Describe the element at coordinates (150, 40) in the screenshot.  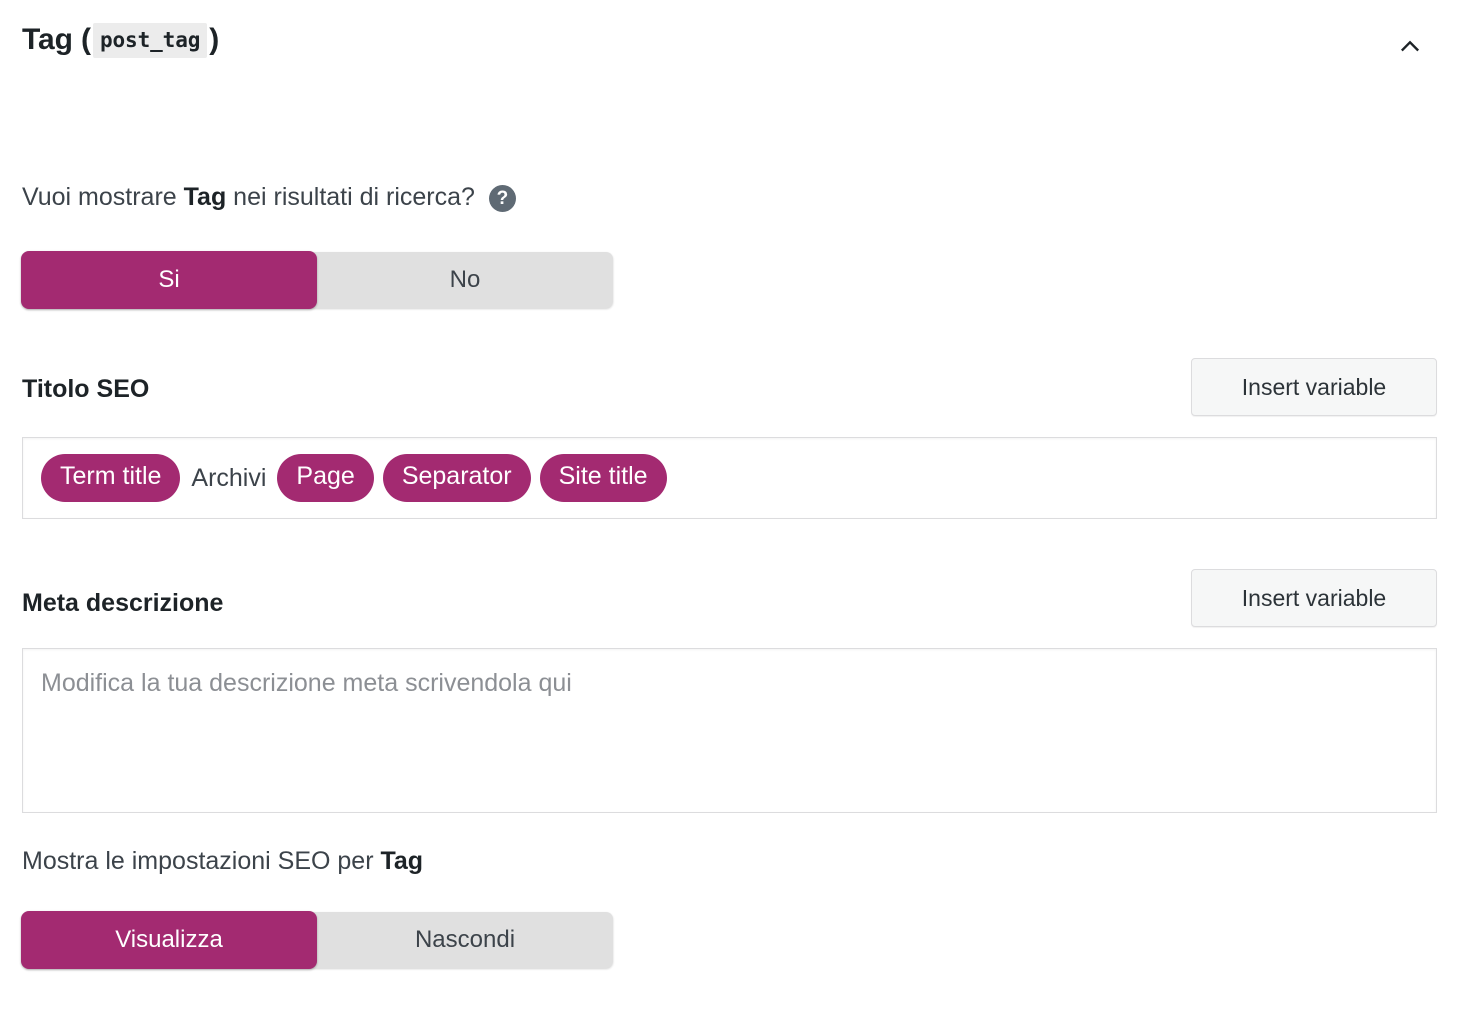
I see `taxonomy-slug-code: post_tag` at that location.